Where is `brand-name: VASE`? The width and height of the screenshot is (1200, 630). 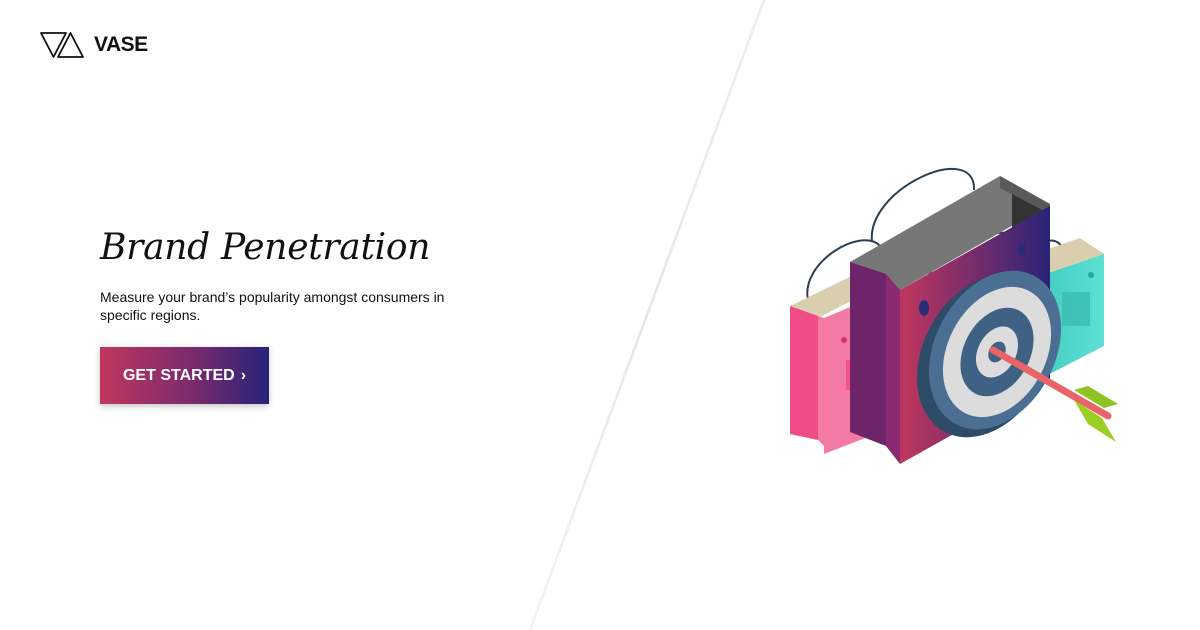 brand-name: VASE is located at coordinates (121, 44).